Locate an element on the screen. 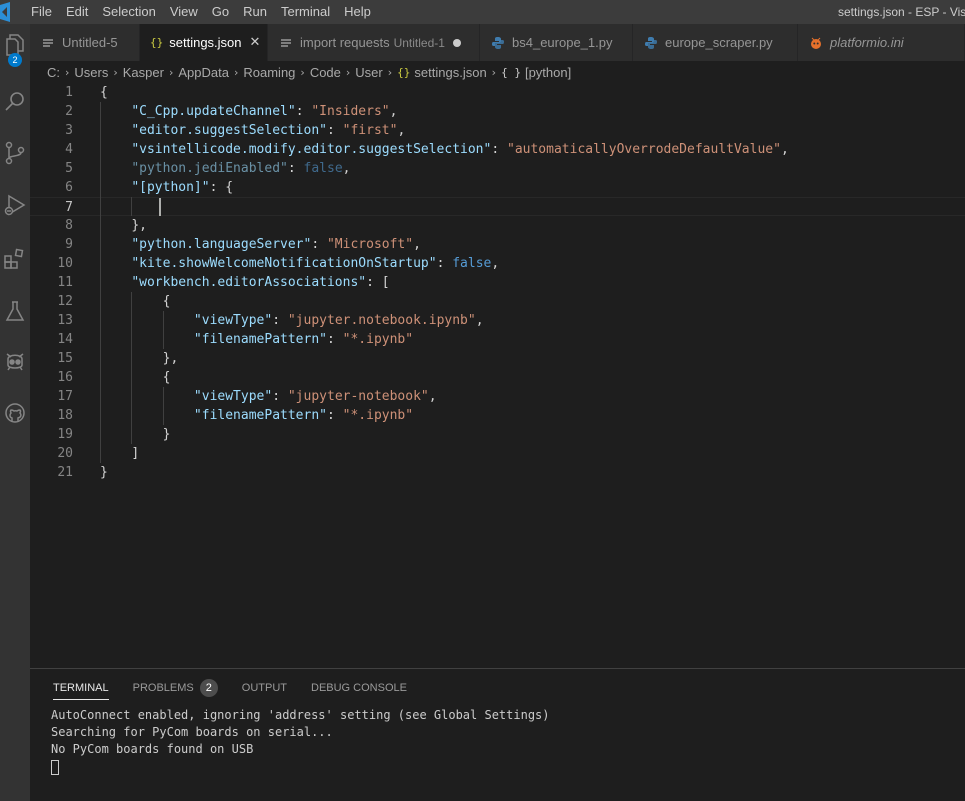  breadcrumb-item: Kasper is located at coordinates (143, 72).